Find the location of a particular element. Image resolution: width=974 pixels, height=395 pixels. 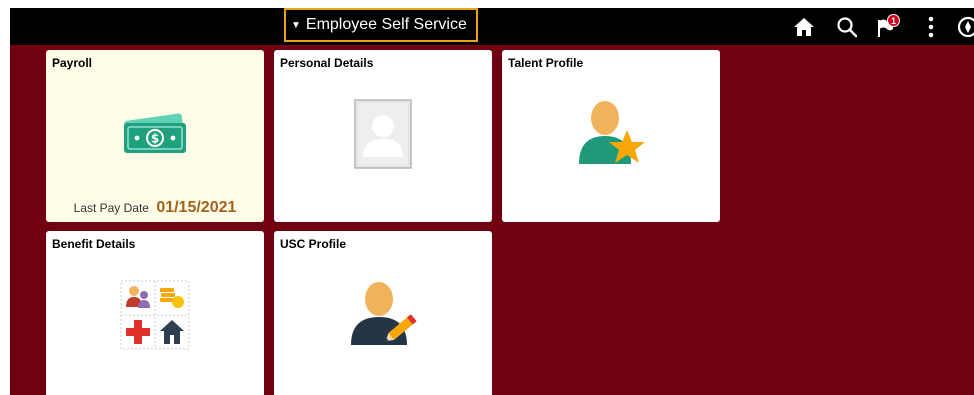

tile-personal-details: Personal Details is located at coordinates (383, 136).